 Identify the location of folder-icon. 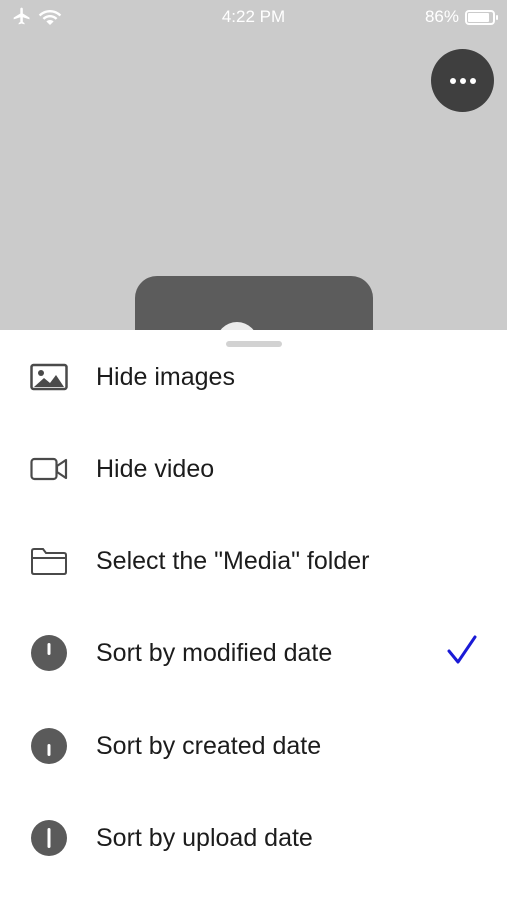
(49, 561).